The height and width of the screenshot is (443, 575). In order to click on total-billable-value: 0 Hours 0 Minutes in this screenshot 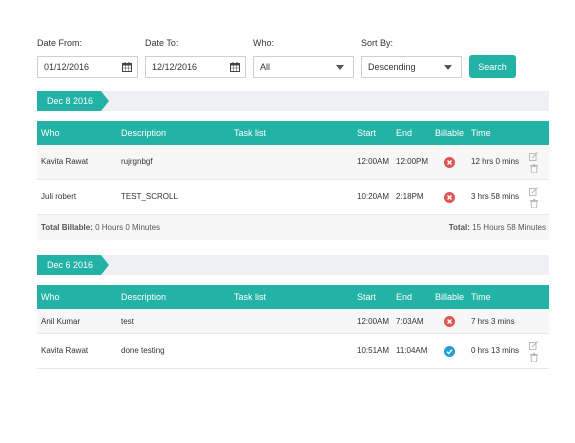, I will do `click(128, 227)`.